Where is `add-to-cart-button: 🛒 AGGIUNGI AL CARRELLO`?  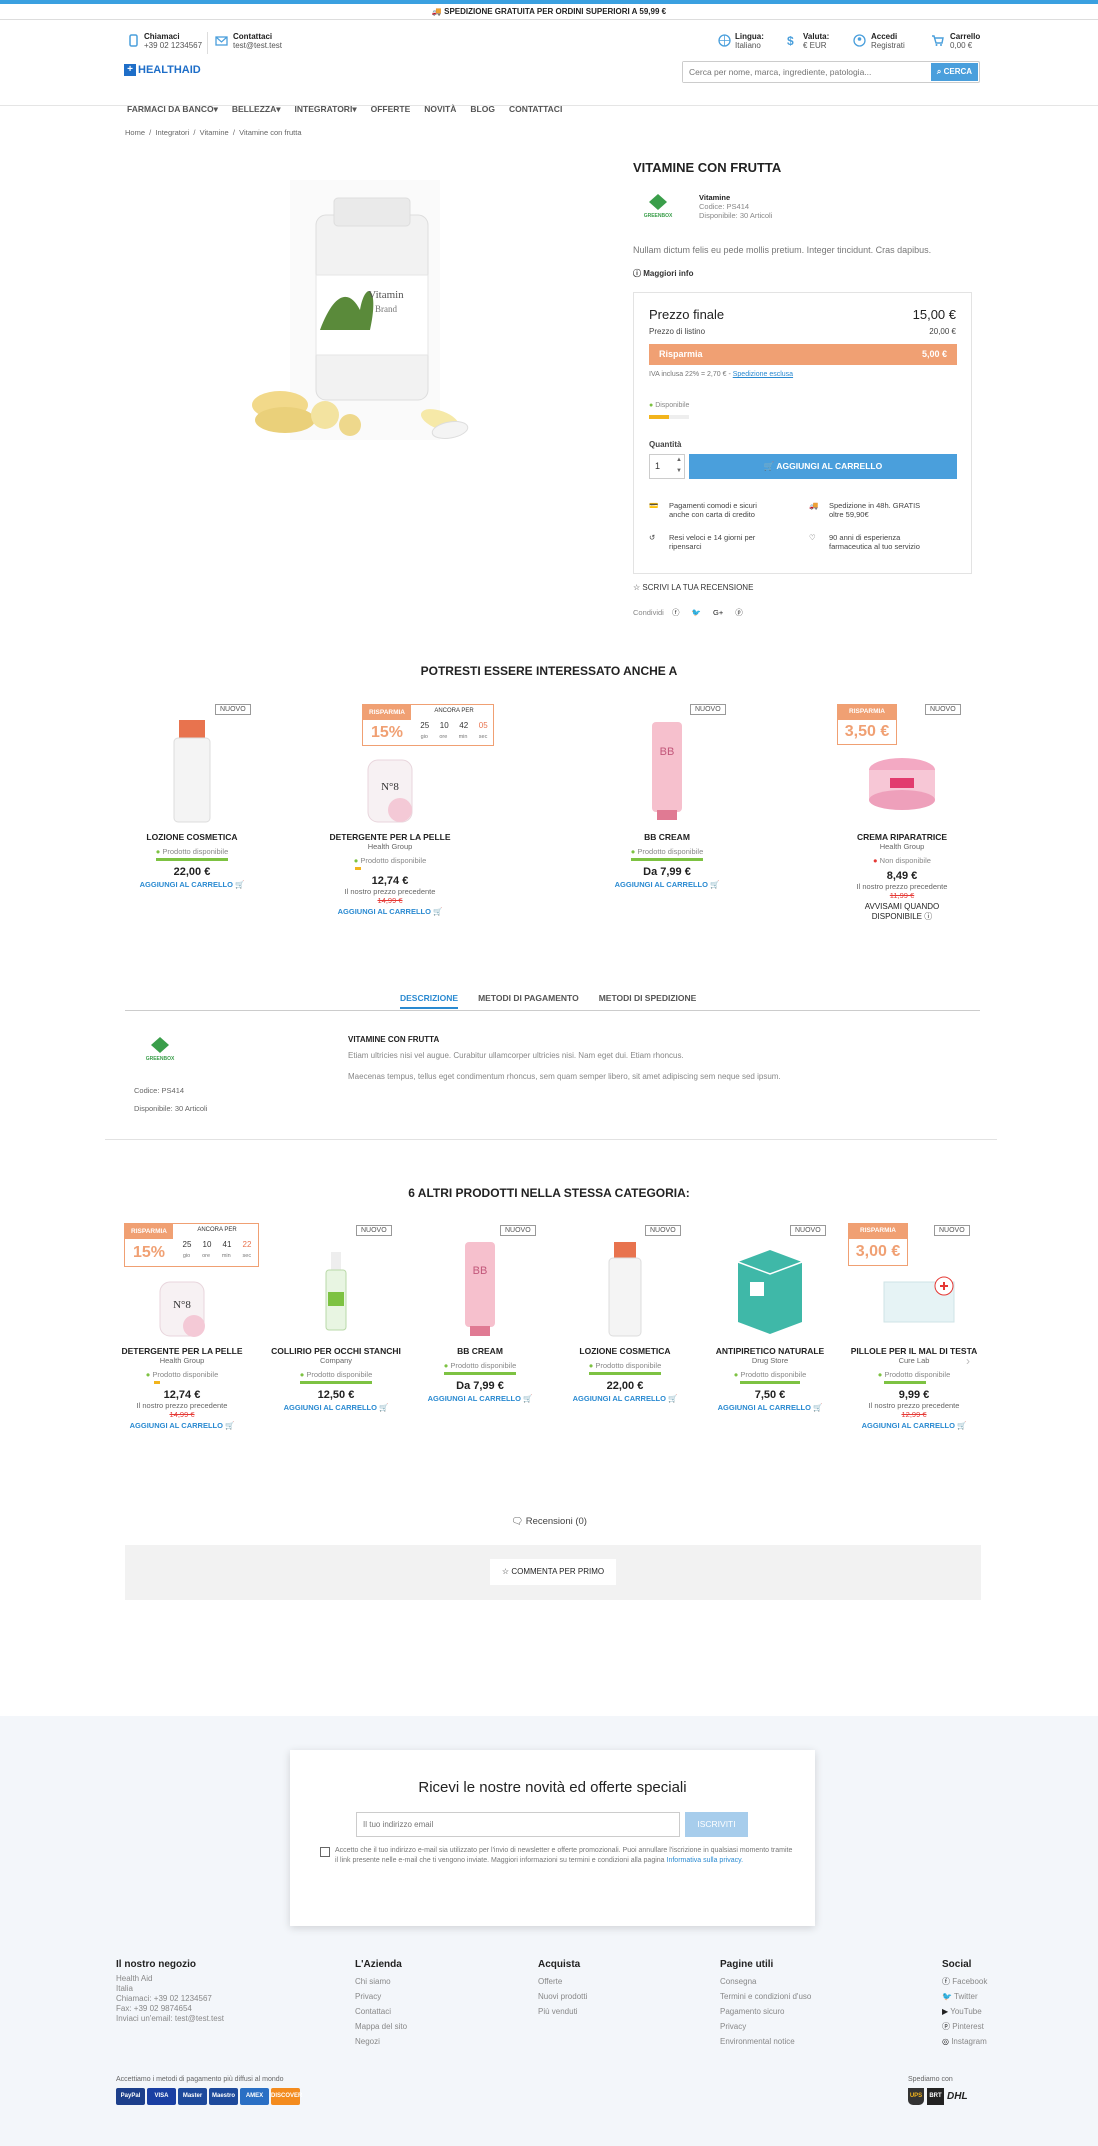
add-to-cart-button: 🛒 AGGIUNGI AL CARRELLO is located at coordinates (823, 466).